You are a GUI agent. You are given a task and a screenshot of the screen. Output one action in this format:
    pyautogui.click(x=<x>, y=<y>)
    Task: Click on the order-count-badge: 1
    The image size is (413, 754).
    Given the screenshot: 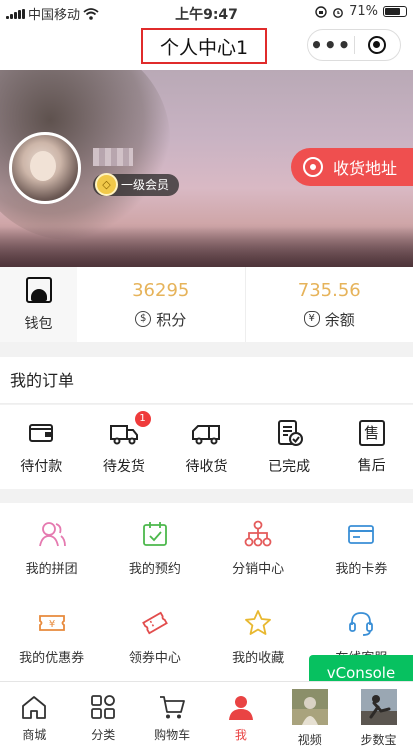 What is the action you would take?
    pyautogui.click(x=142, y=419)
    